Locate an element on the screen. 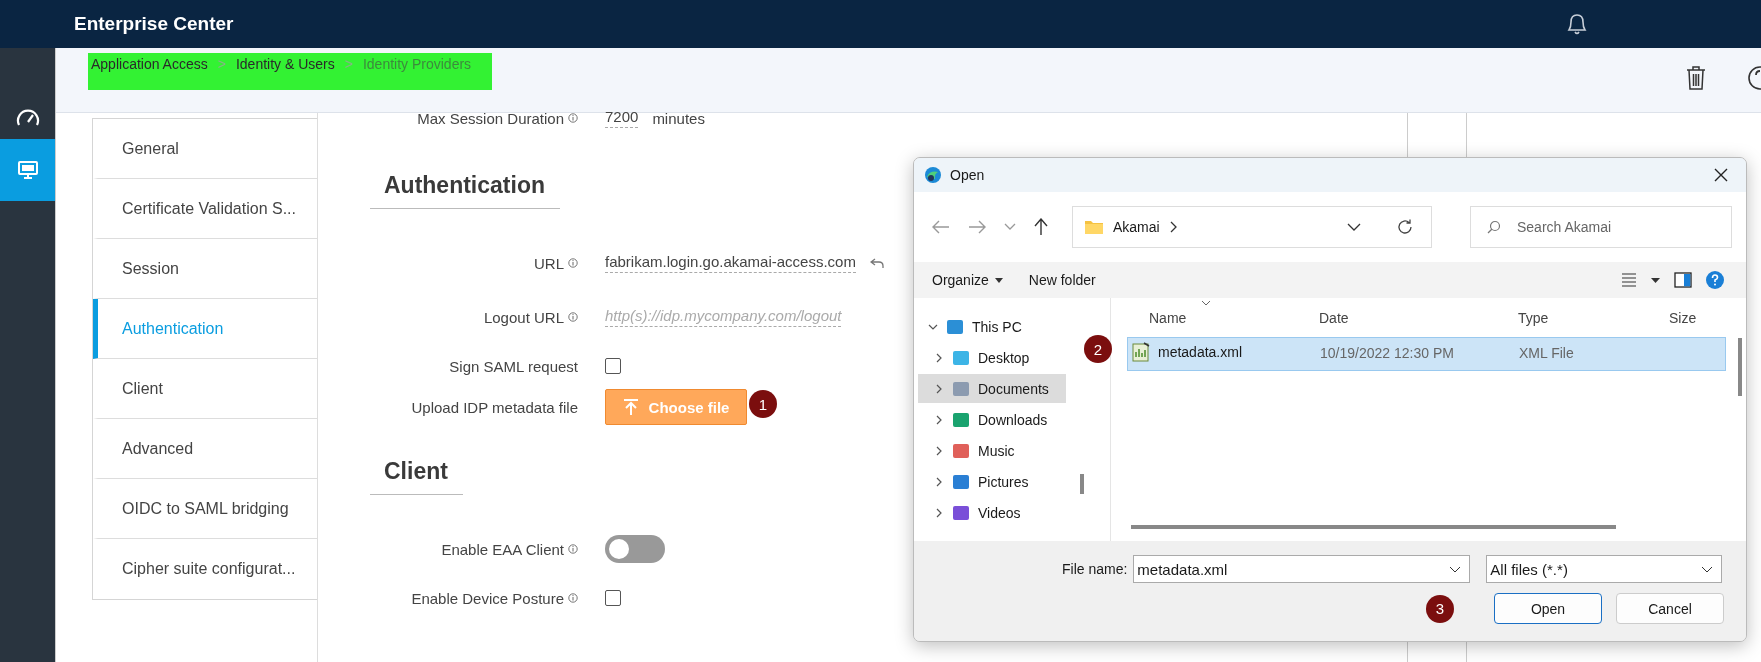  field-label: Max Session Duration is located at coordinates (490, 118).